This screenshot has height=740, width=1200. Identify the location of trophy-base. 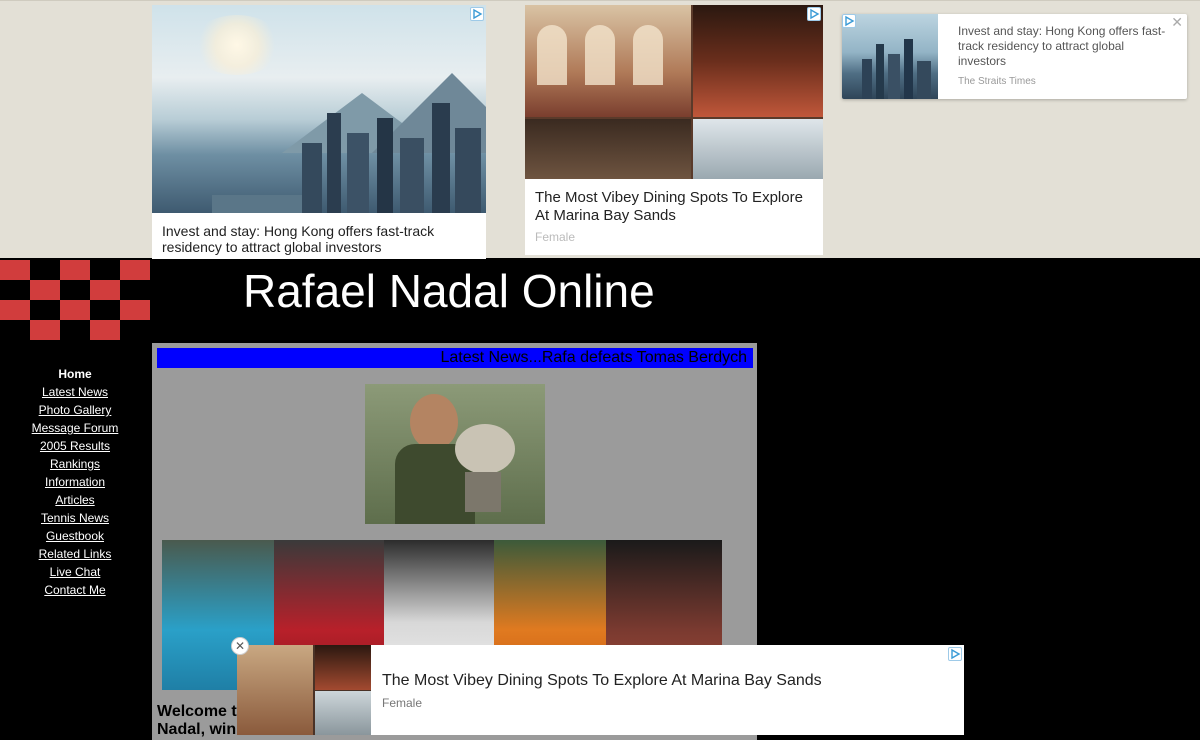
(483, 492).